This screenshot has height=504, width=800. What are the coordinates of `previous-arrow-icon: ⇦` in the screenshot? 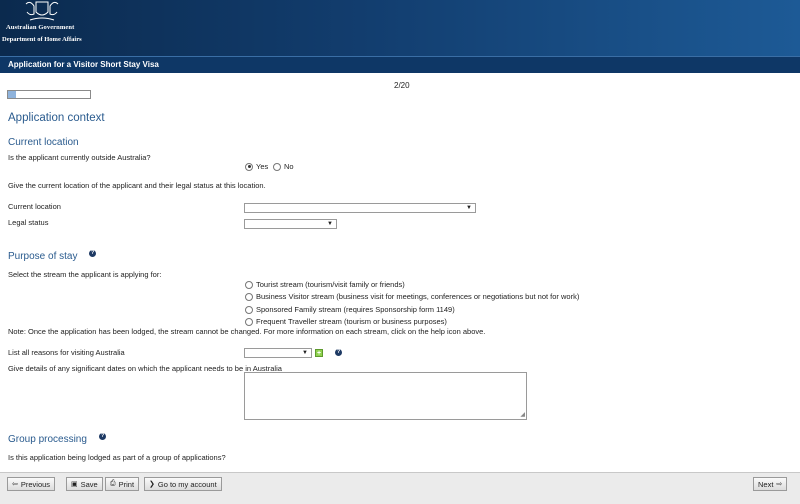 It's located at (15, 484).